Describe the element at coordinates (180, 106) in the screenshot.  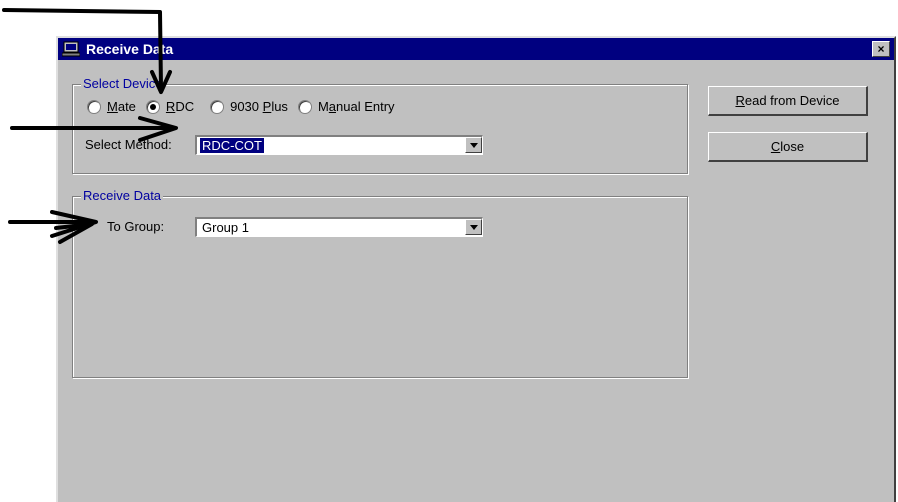
I see `radio-label-rdc: RDC` at that location.